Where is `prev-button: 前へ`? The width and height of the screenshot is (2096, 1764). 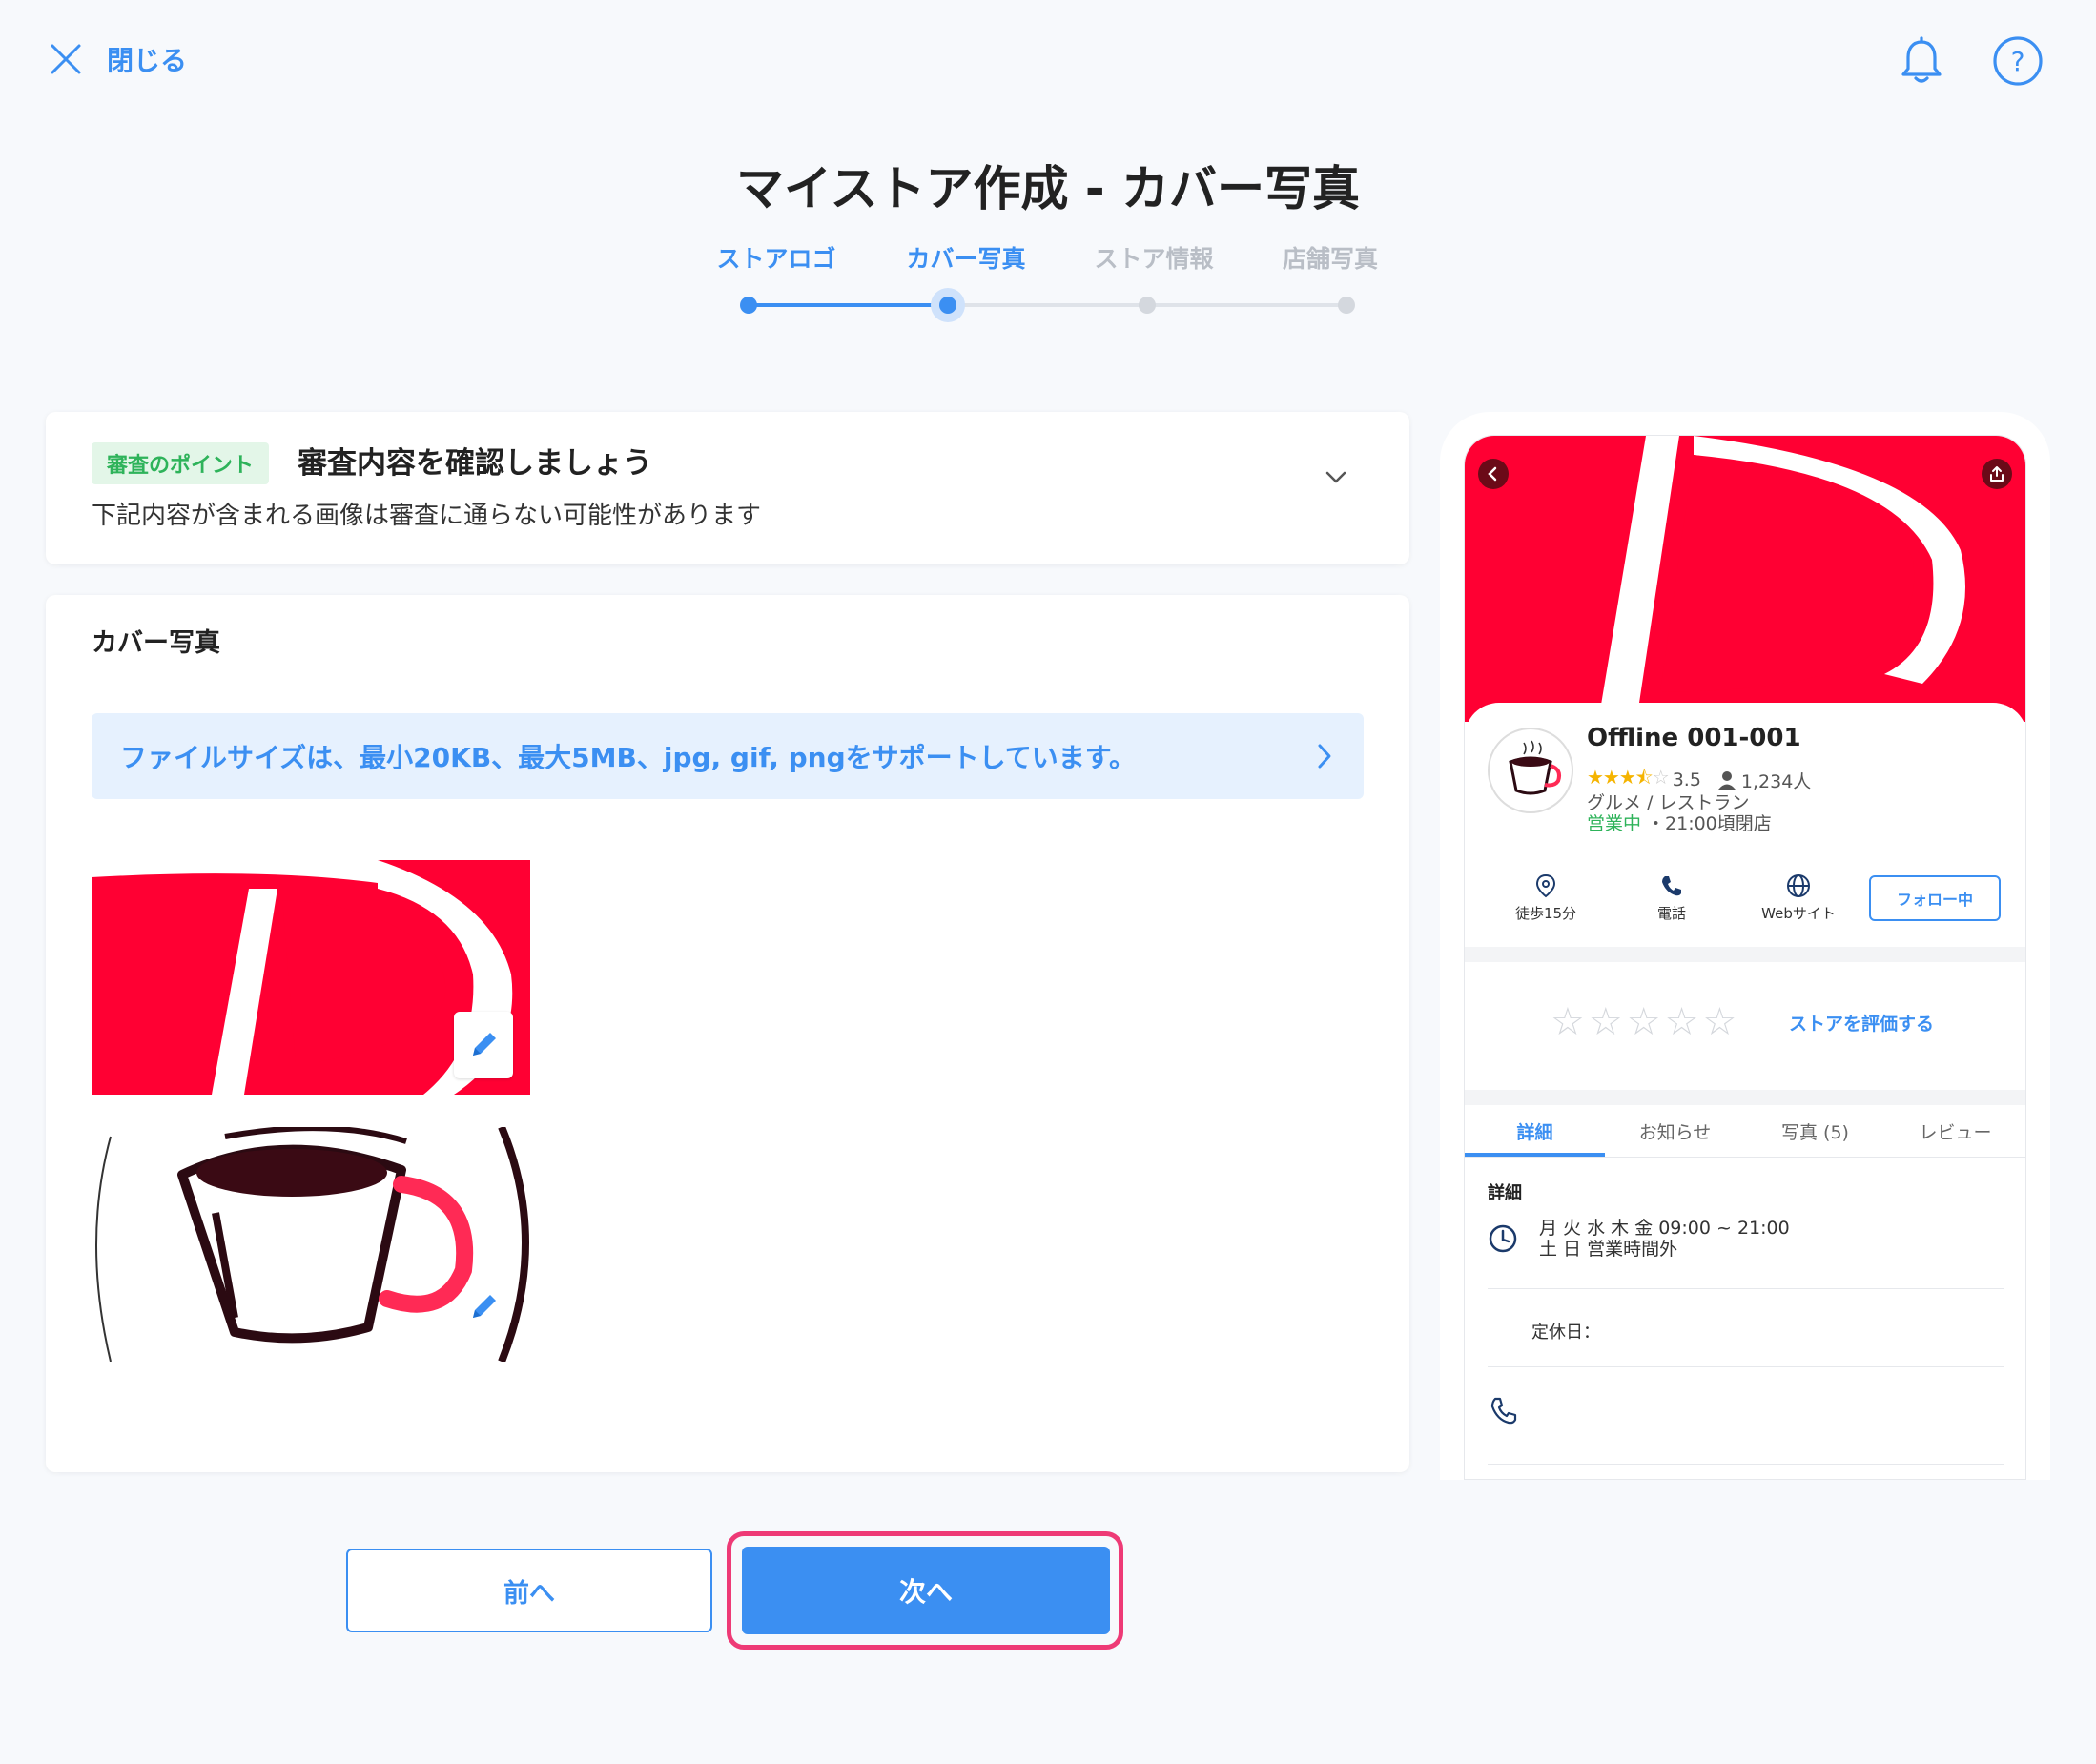 prev-button: 前へ is located at coordinates (529, 1590).